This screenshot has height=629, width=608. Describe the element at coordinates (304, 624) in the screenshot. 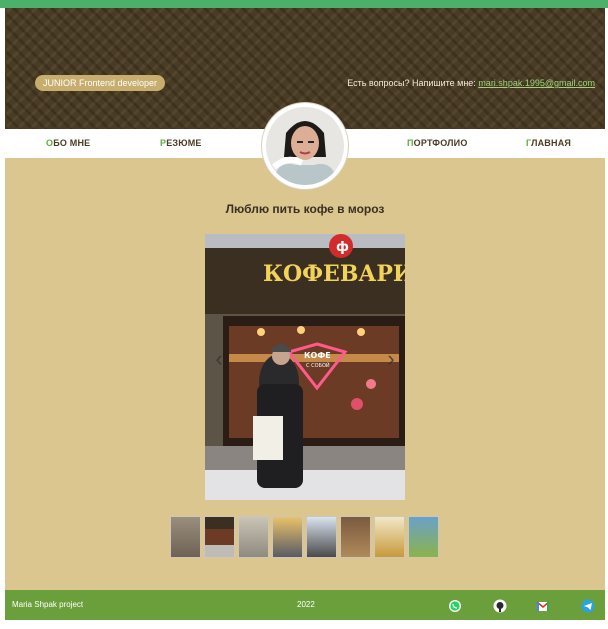

I see `page-bottom-edge` at that location.